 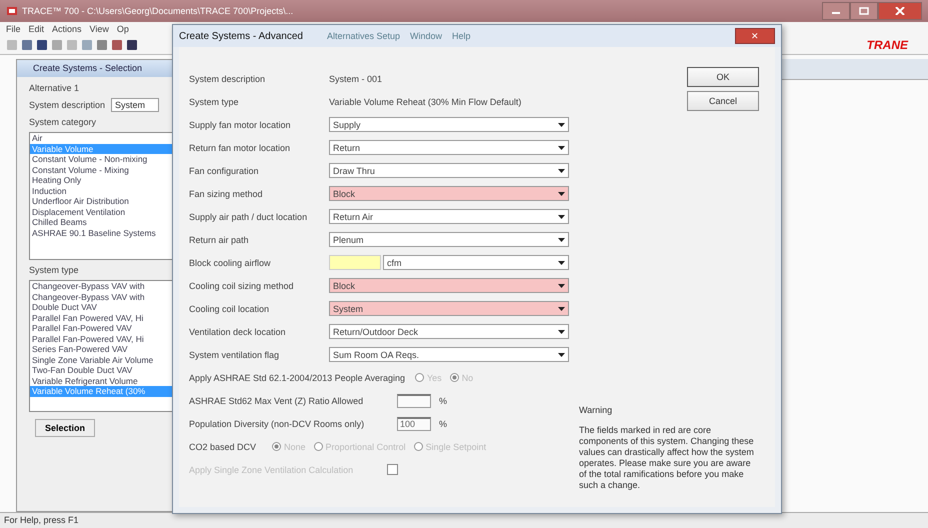 What do you see at coordinates (276, 401) in the screenshot?
I see `field-label: ASHRAE Std62 Max Vent (Z) Ratio Allowed` at bounding box center [276, 401].